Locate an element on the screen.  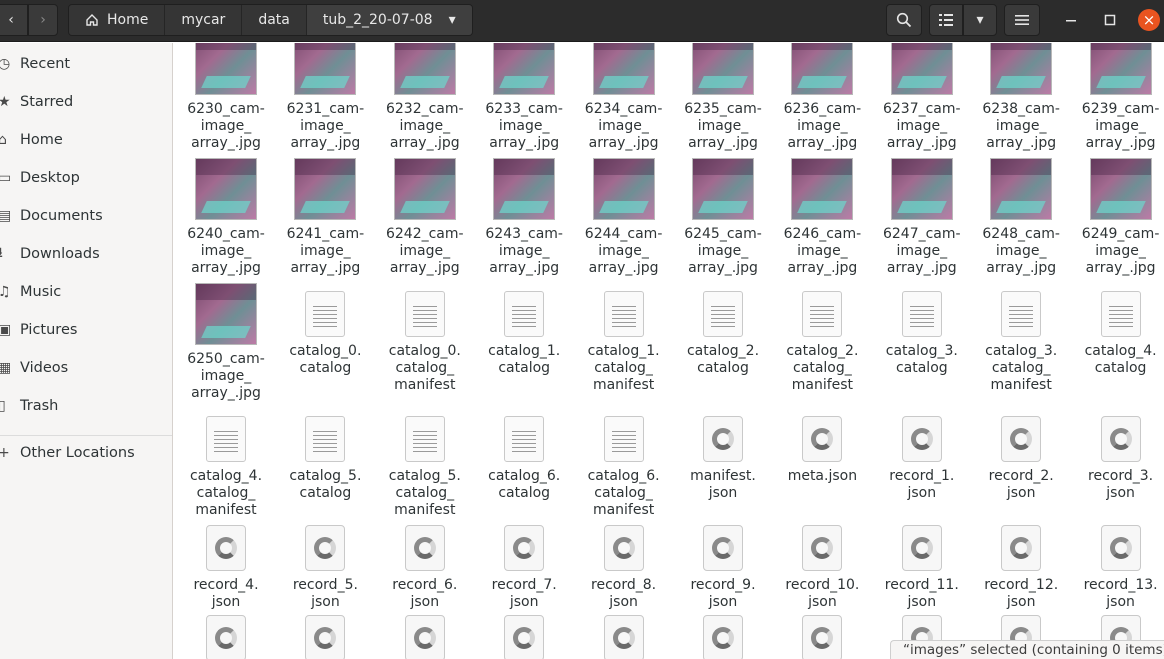
breadcrumb-current-folder: tub_2_20-07-08 ▾ is located at coordinates (389, 20).